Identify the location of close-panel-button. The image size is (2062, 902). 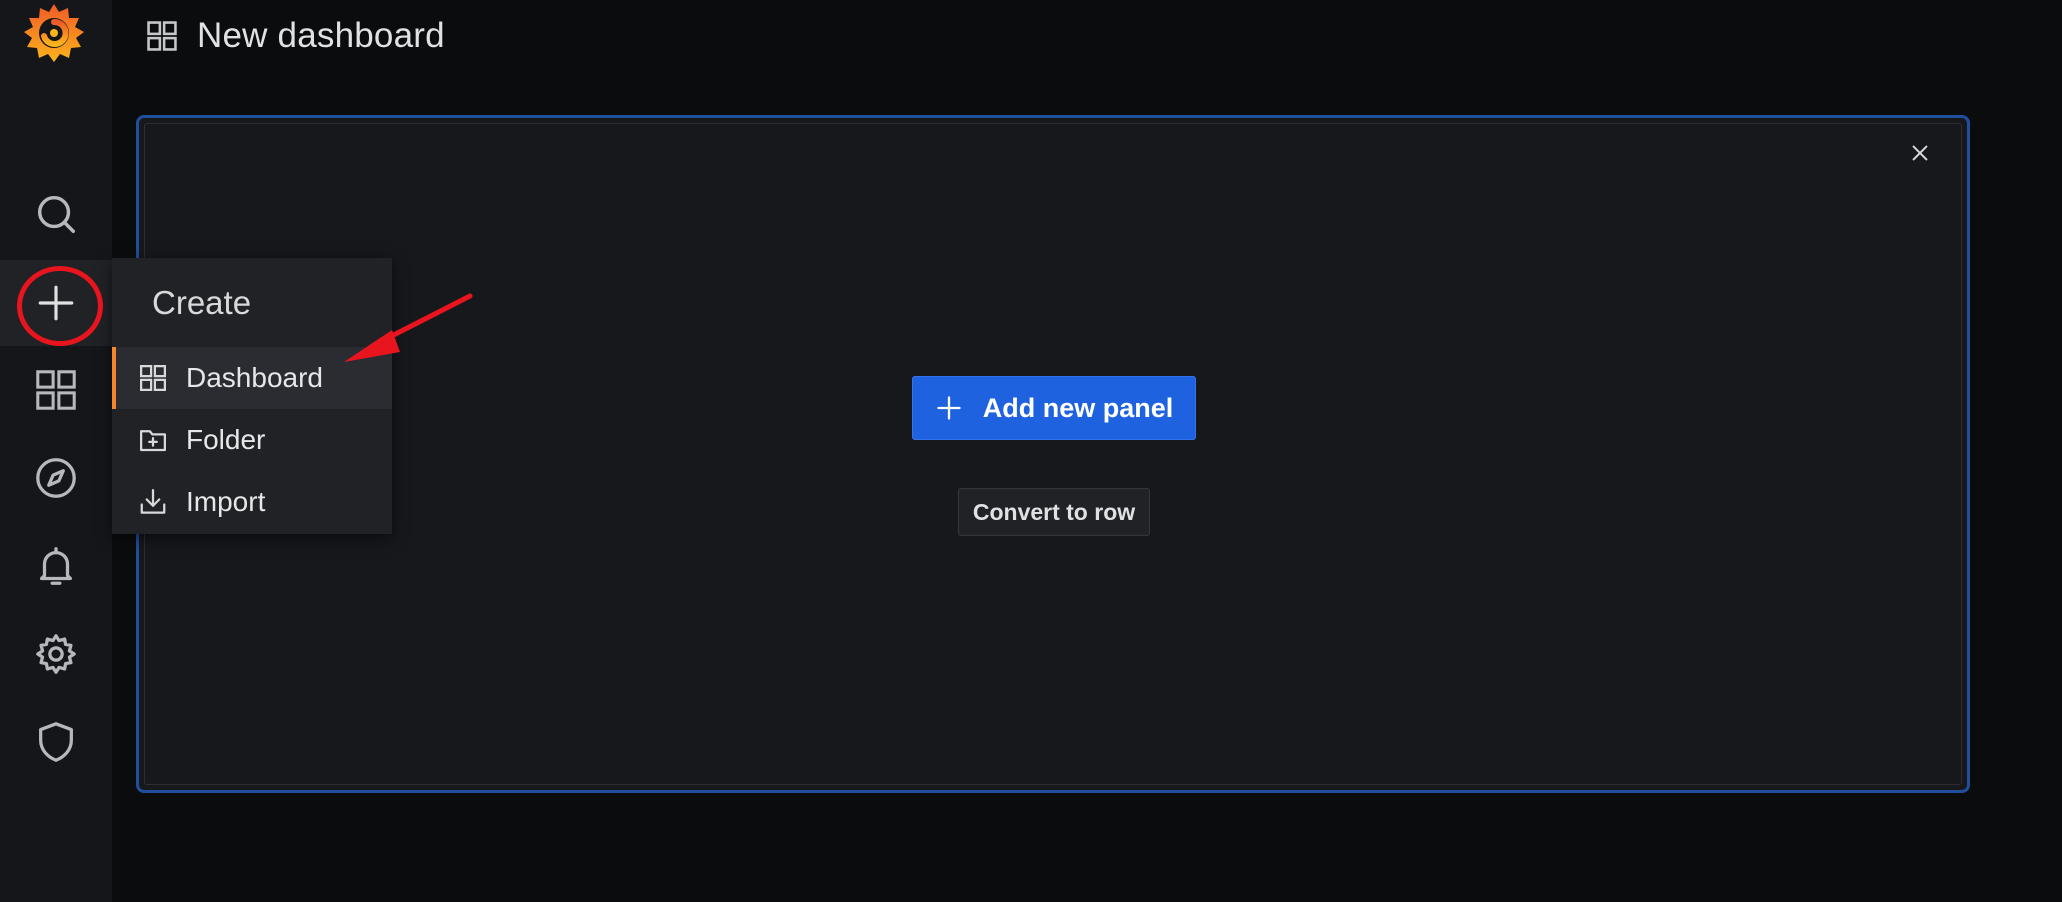
(1920, 153).